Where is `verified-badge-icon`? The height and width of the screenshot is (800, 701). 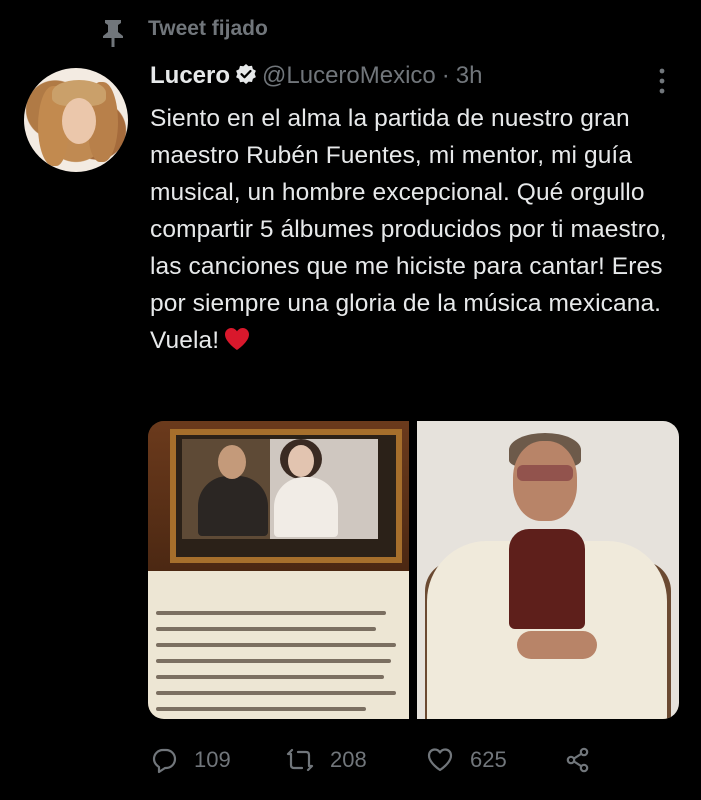 verified-badge-icon is located at coordinates (246, 74).